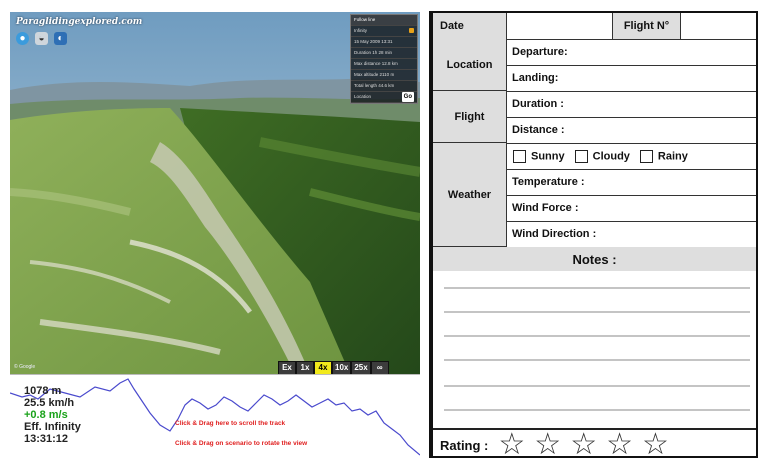  What do you see at coordinates (25, 367) in the screenshot?
I see `map-copyright: © Google` at bounding box center [25, 367].